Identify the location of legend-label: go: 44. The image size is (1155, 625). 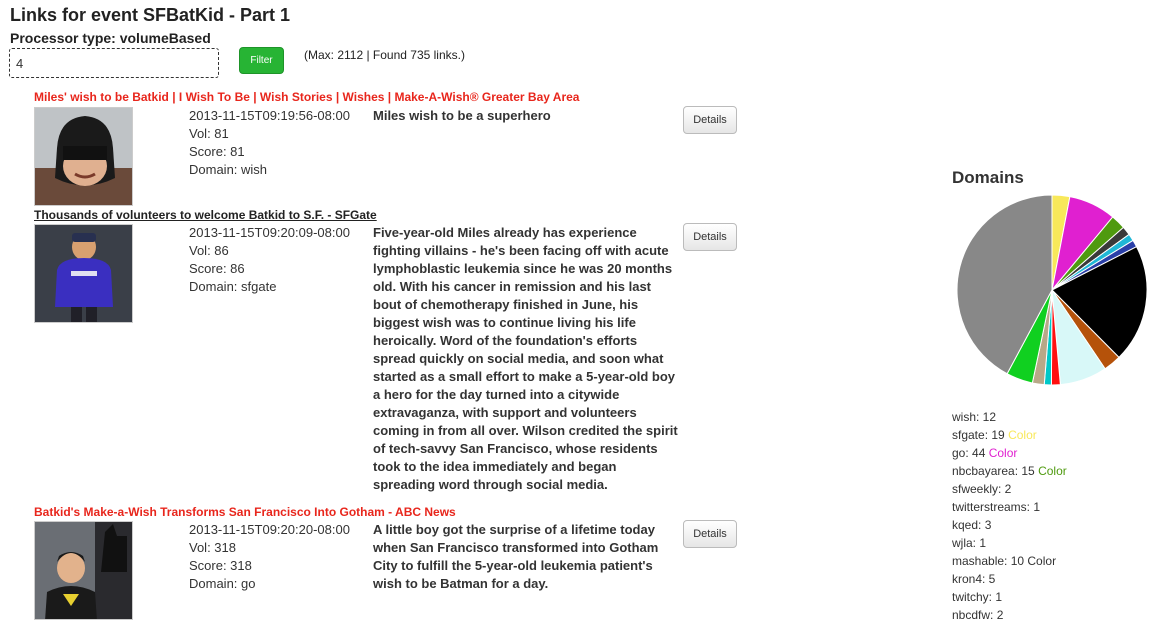
(969, 453).